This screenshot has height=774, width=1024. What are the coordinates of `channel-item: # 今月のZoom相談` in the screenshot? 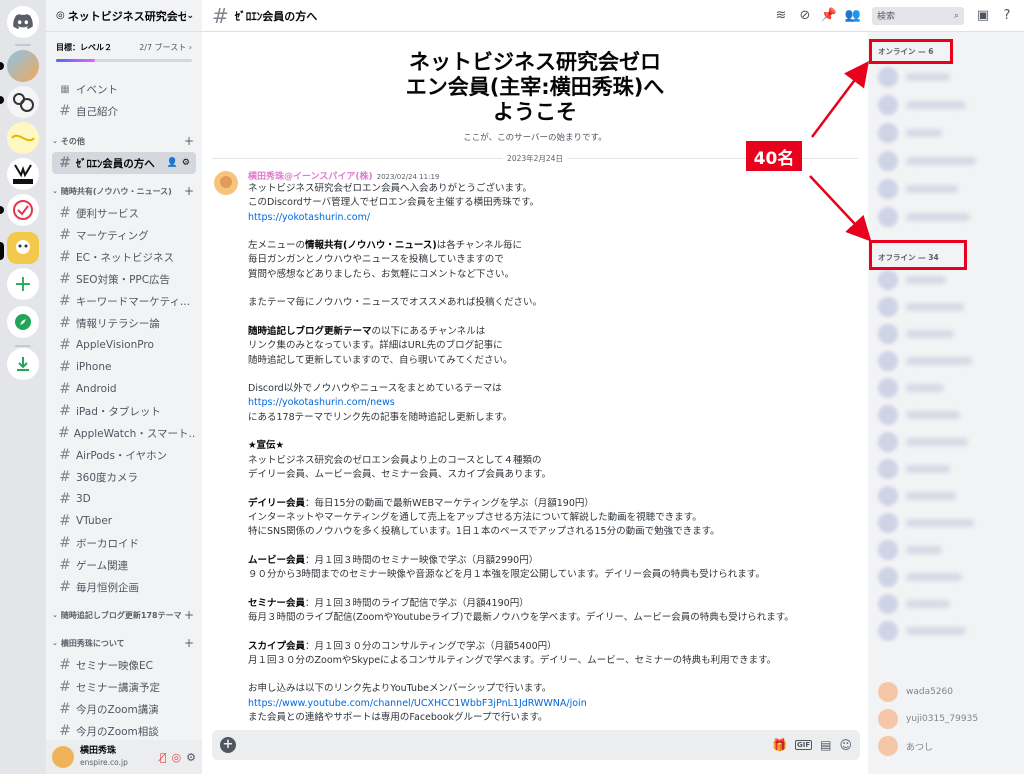 It's located at (124, 731).